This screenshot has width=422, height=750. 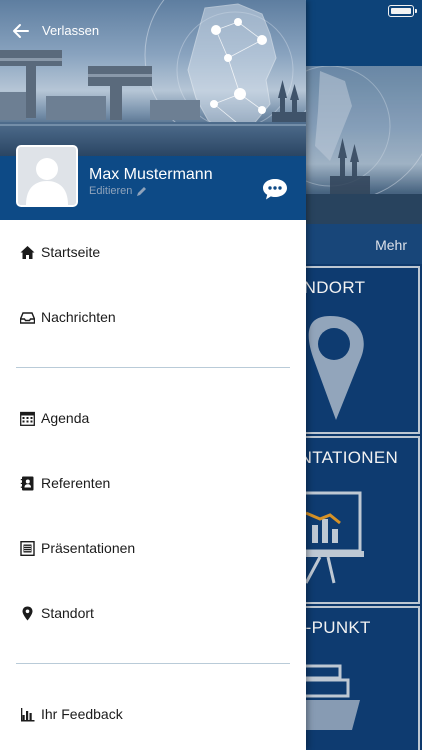 I want to click on menu-item-label: Referenten, so click(x=76, y=483).